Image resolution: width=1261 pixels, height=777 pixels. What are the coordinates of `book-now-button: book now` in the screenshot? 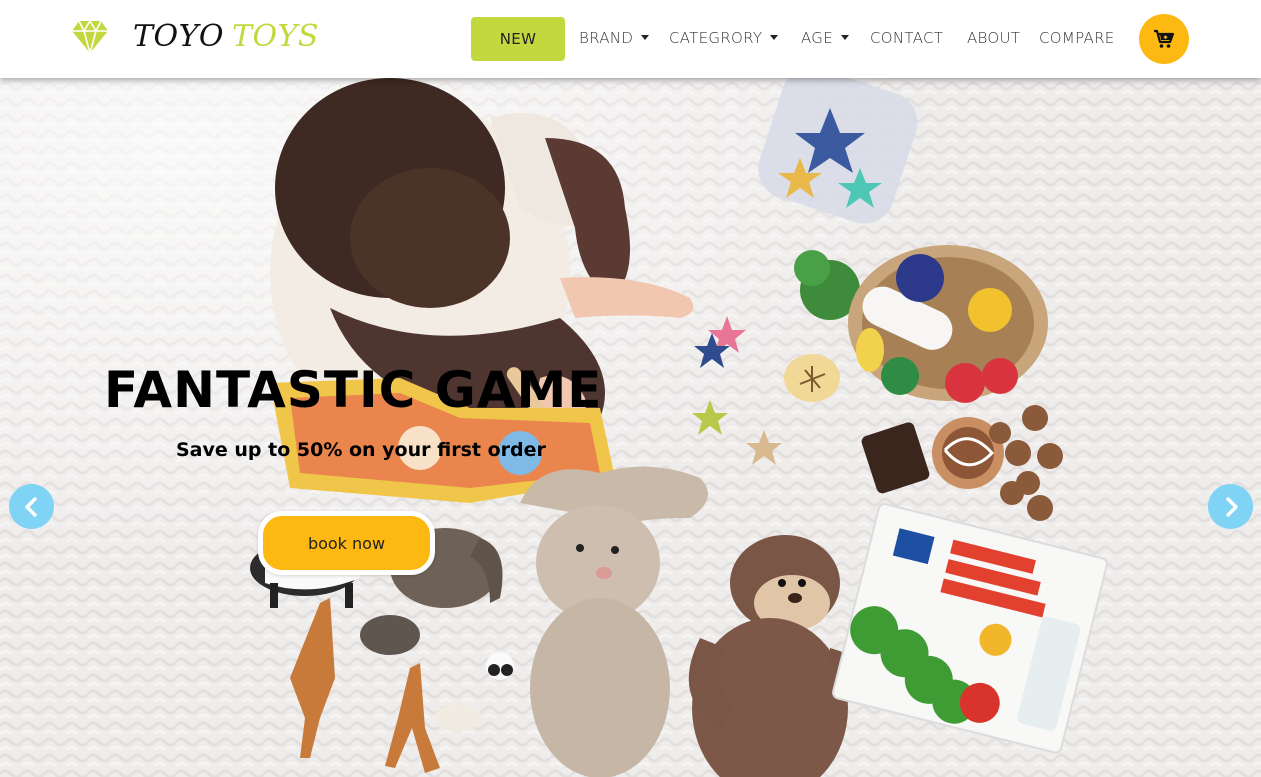 It's located at (346, 543).